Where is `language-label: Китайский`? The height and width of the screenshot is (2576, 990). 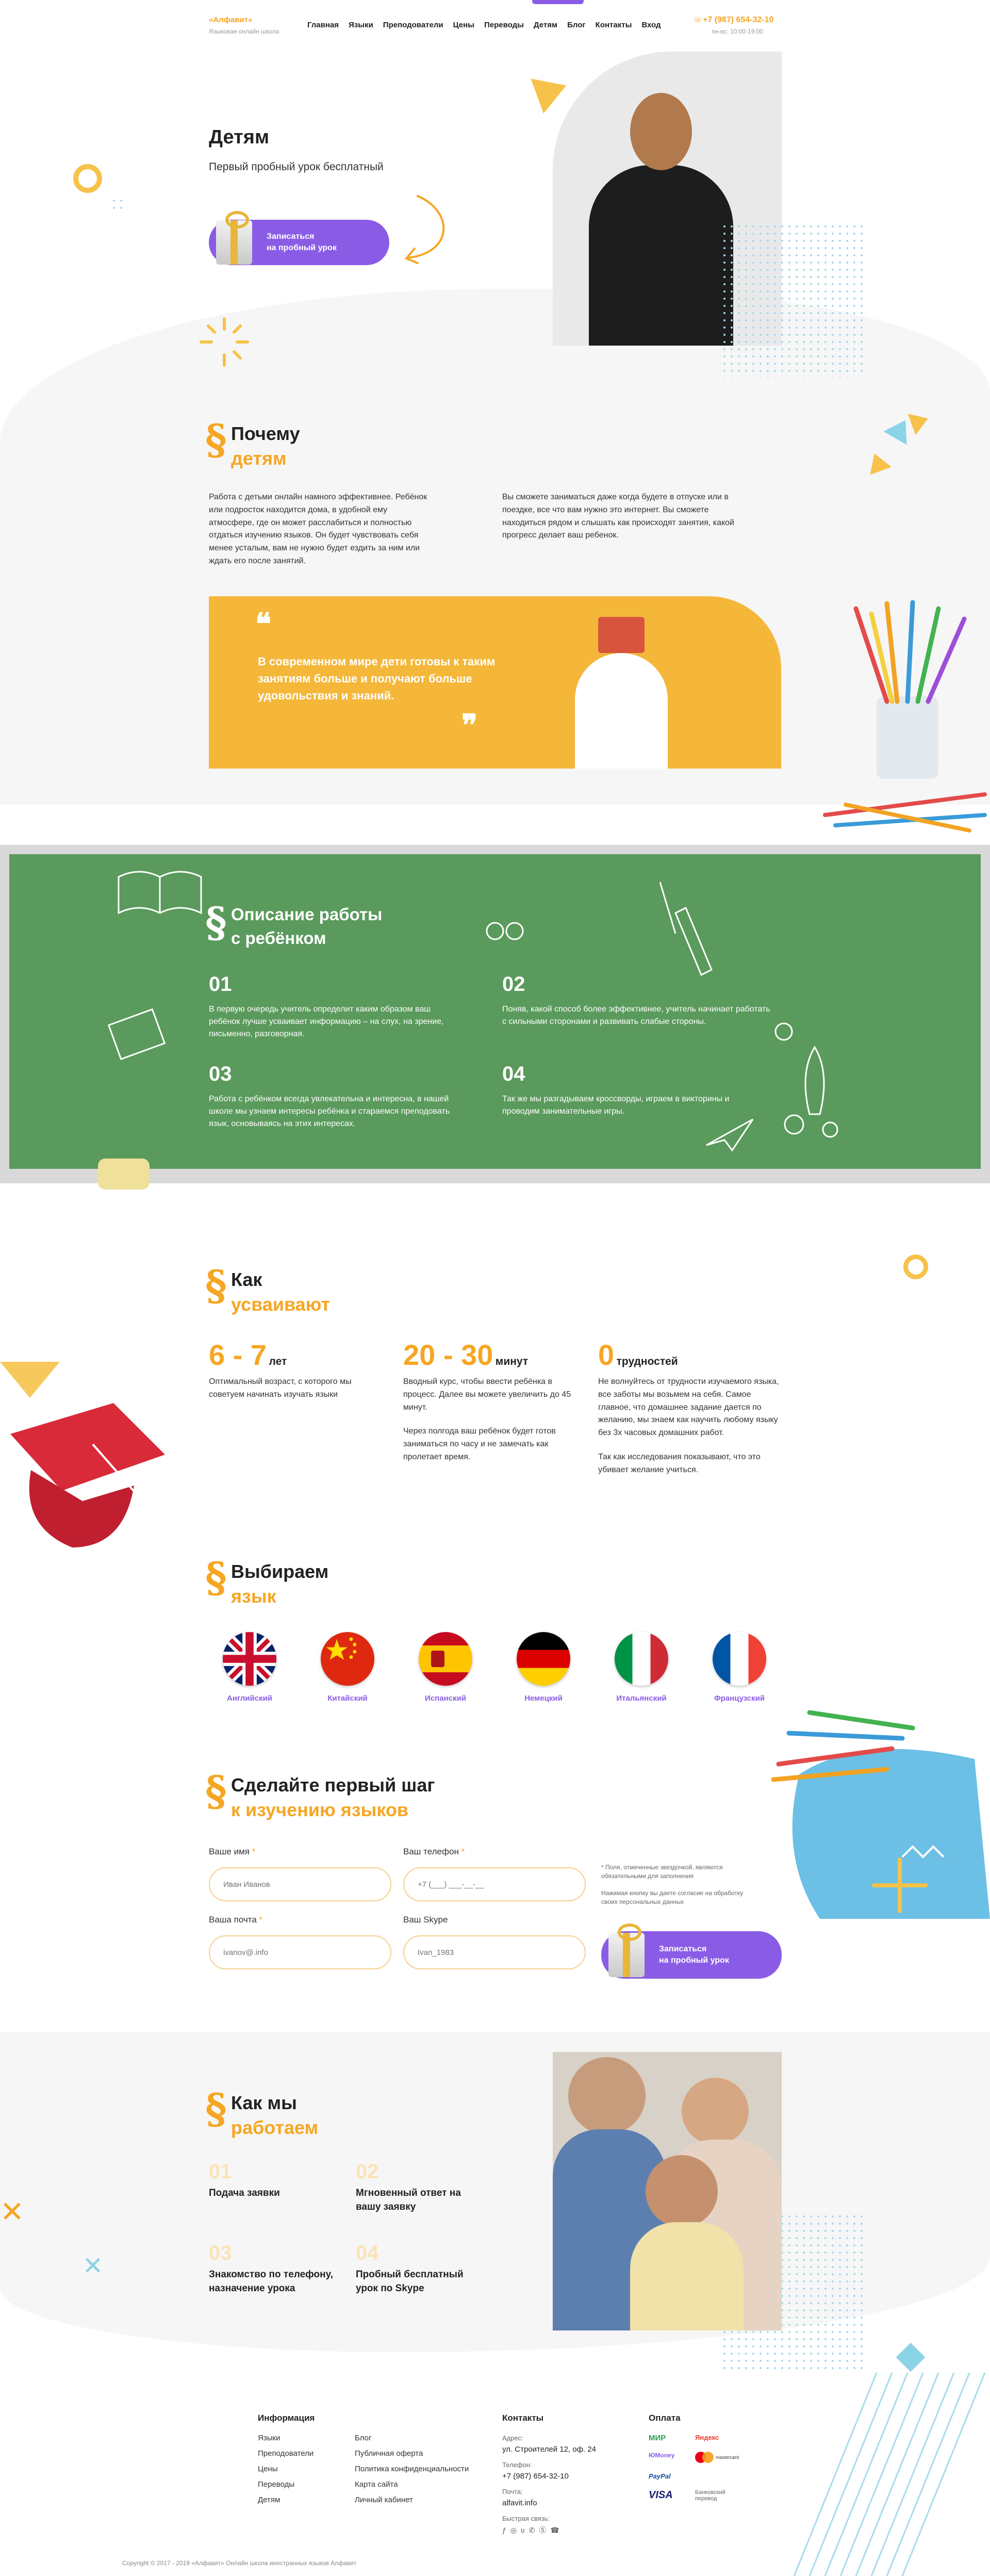 language-label: Китайский is located at coordinates (347, 1699).